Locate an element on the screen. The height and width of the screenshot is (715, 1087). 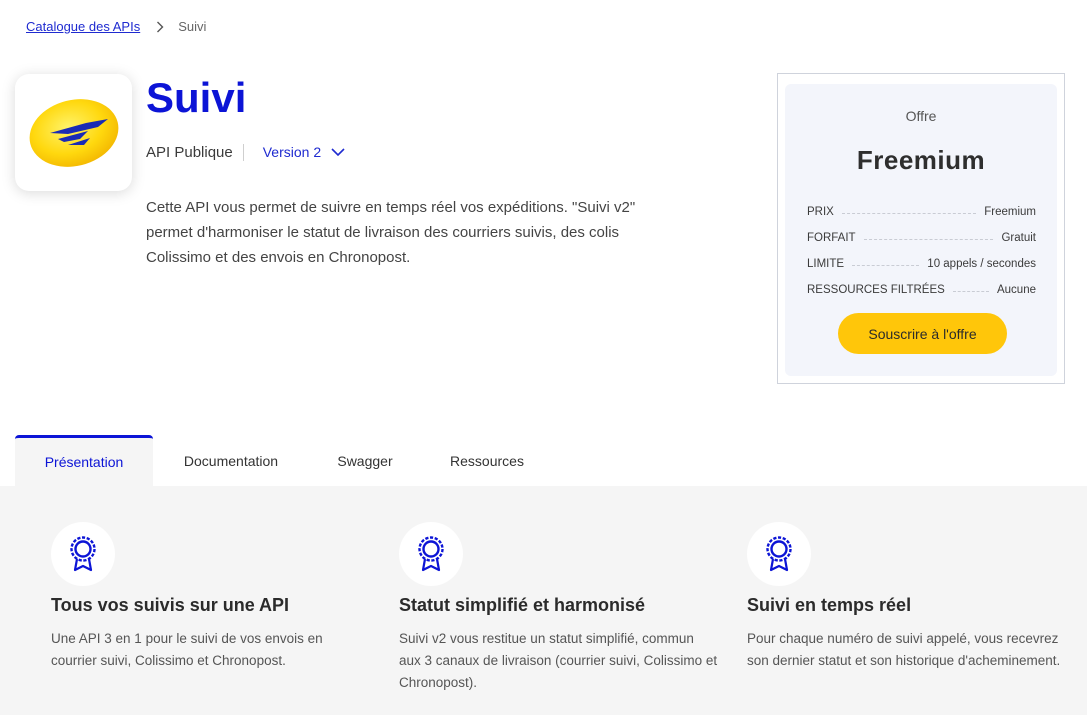
offer-name: Freemium is located at coordinates (921, 160).